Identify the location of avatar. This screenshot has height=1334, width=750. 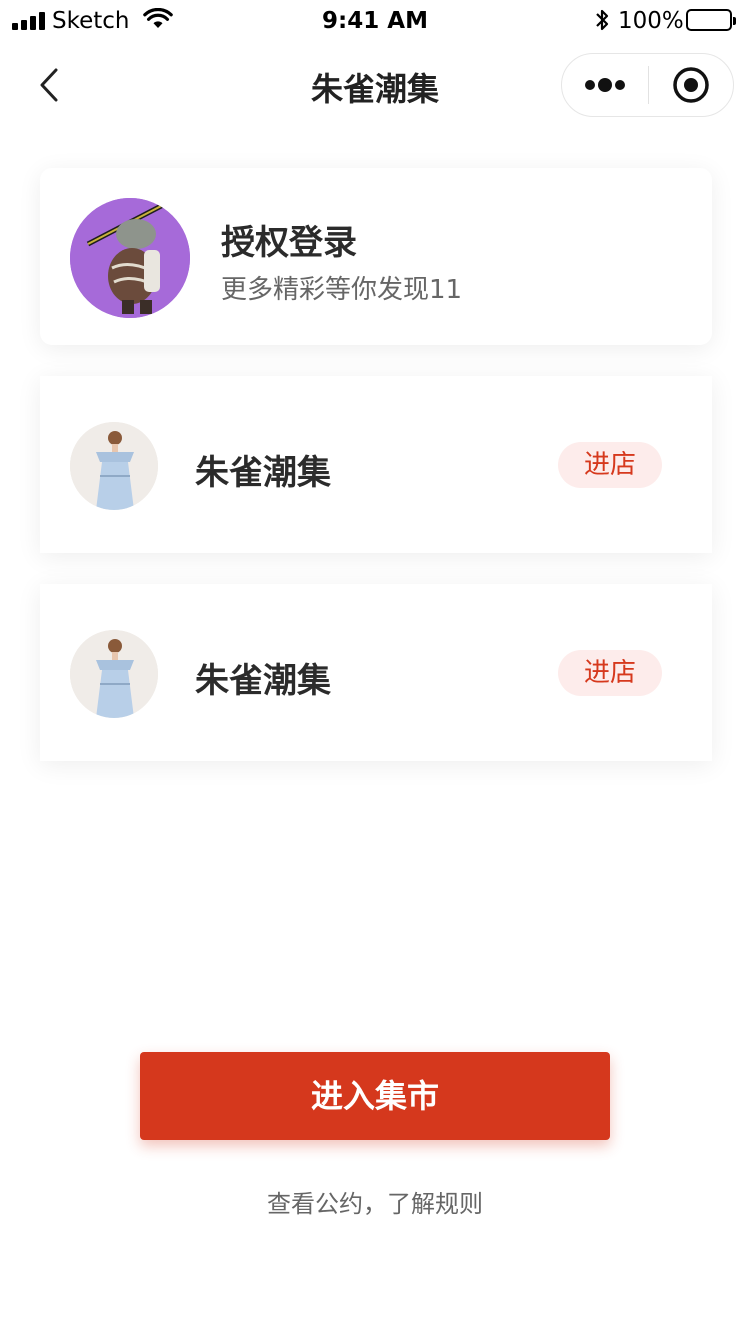
(130, 258).